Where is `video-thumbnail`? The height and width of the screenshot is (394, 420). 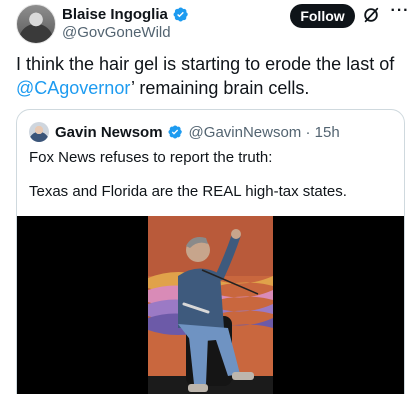 video-thumbnail is located at coordinates (210, 305).